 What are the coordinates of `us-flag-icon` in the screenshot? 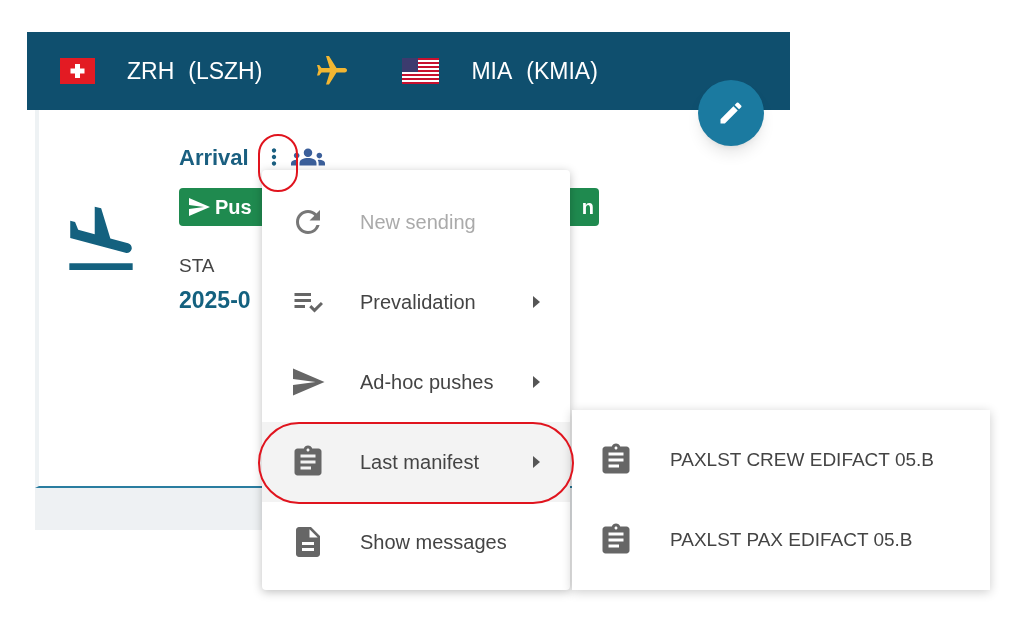 It's located at (421, 71).